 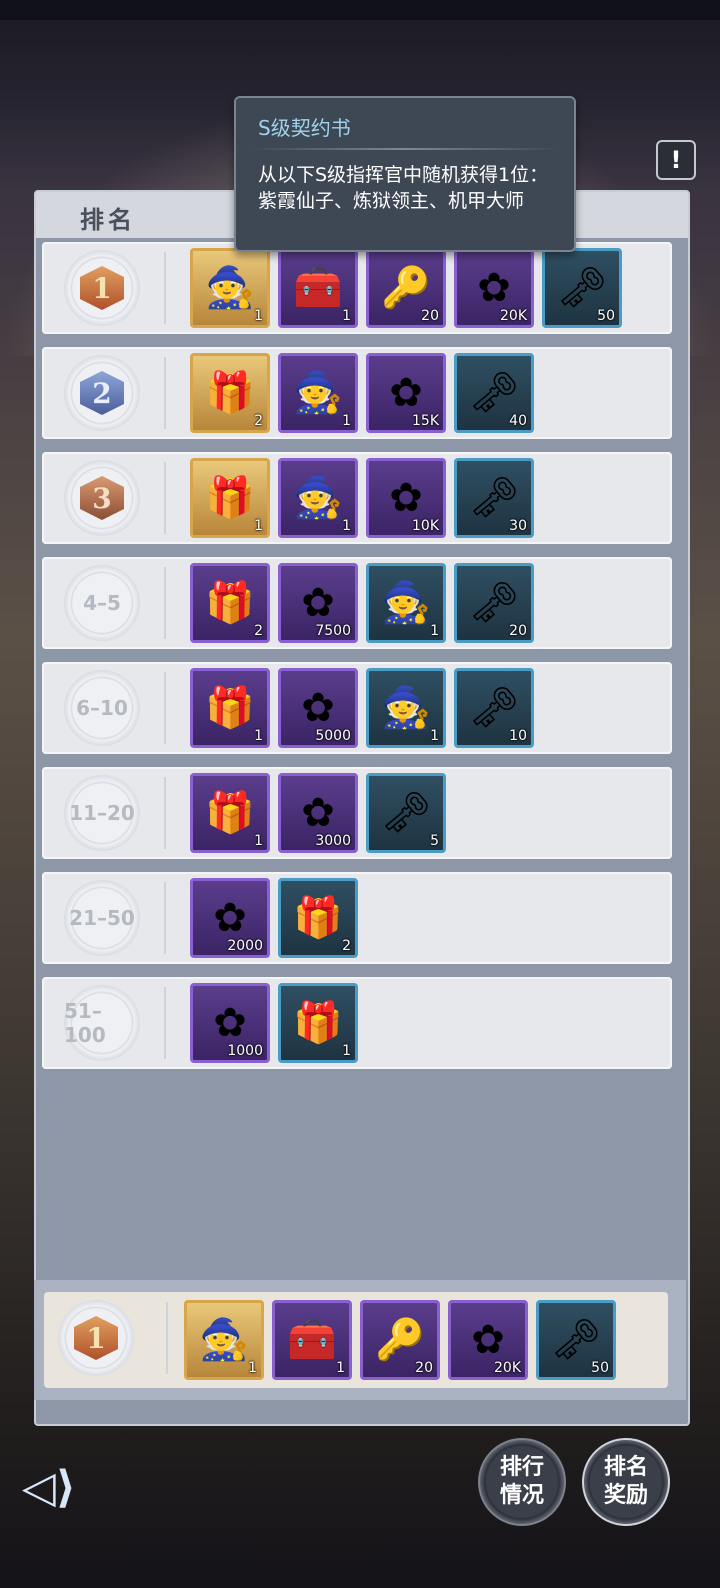 I want to click on reward-item: ✿ 3000, so click(x=318, y=813).